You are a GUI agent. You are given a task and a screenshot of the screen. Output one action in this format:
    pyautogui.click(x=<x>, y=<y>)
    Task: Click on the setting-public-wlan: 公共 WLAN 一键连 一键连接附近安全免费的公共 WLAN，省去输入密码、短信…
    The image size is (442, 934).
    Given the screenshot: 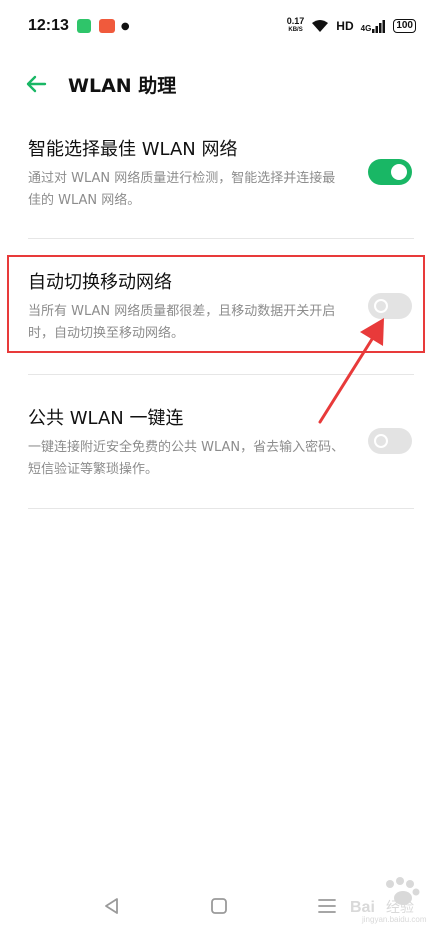 What is the action you would take?
    pyautogui.click(x=221, y=444)
    